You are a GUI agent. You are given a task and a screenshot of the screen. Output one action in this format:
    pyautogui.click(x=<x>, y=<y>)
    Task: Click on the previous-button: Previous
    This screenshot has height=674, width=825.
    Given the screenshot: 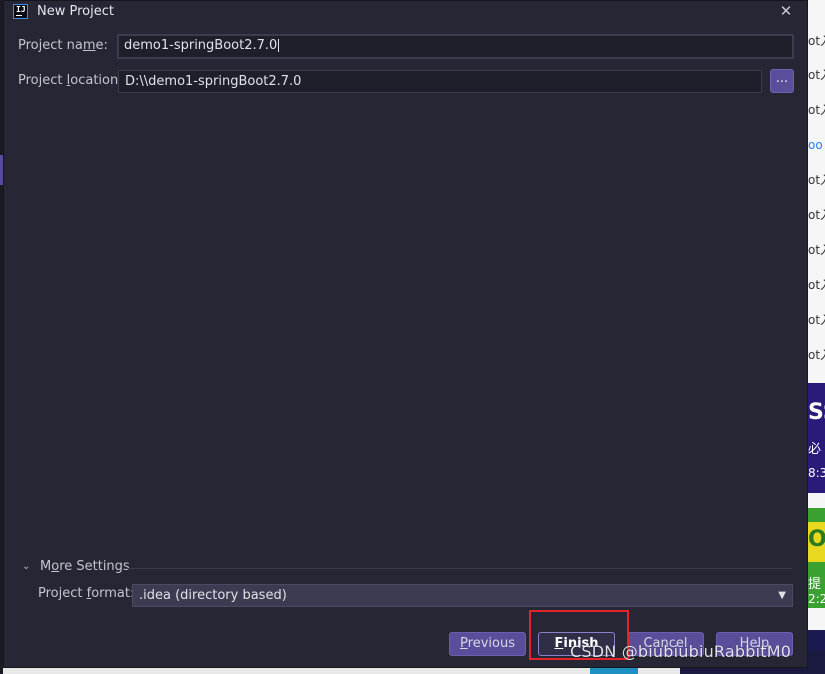 What is the action you would take?
    pyautogui.click(x=487, y=644)
    